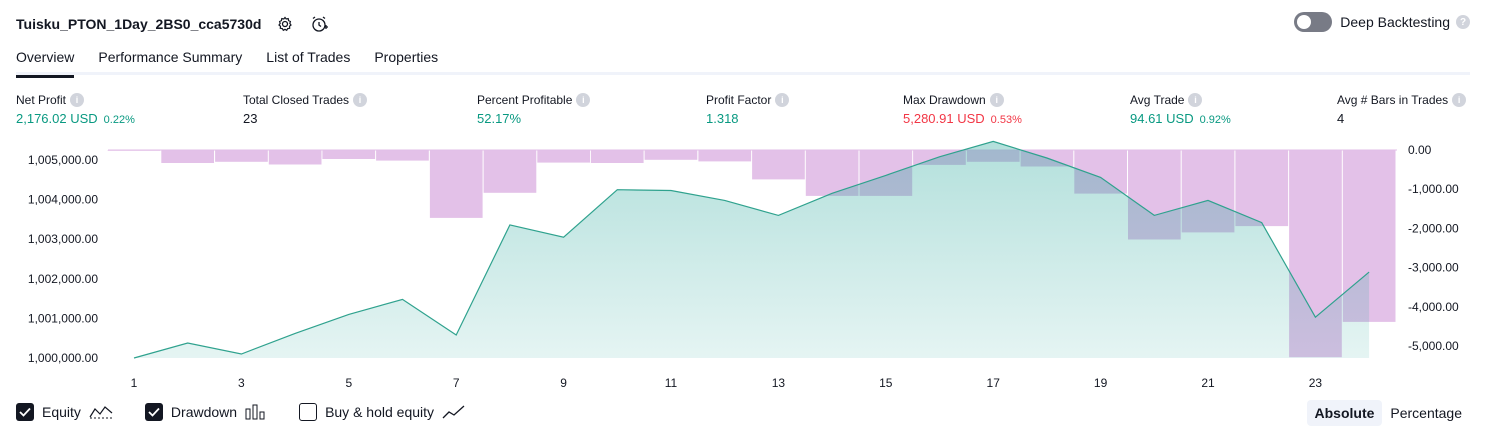  Describe the element at coordinates (1433, 229) in the screenshot. I see `drawdown-y-tick: -2,000.00` at that location.